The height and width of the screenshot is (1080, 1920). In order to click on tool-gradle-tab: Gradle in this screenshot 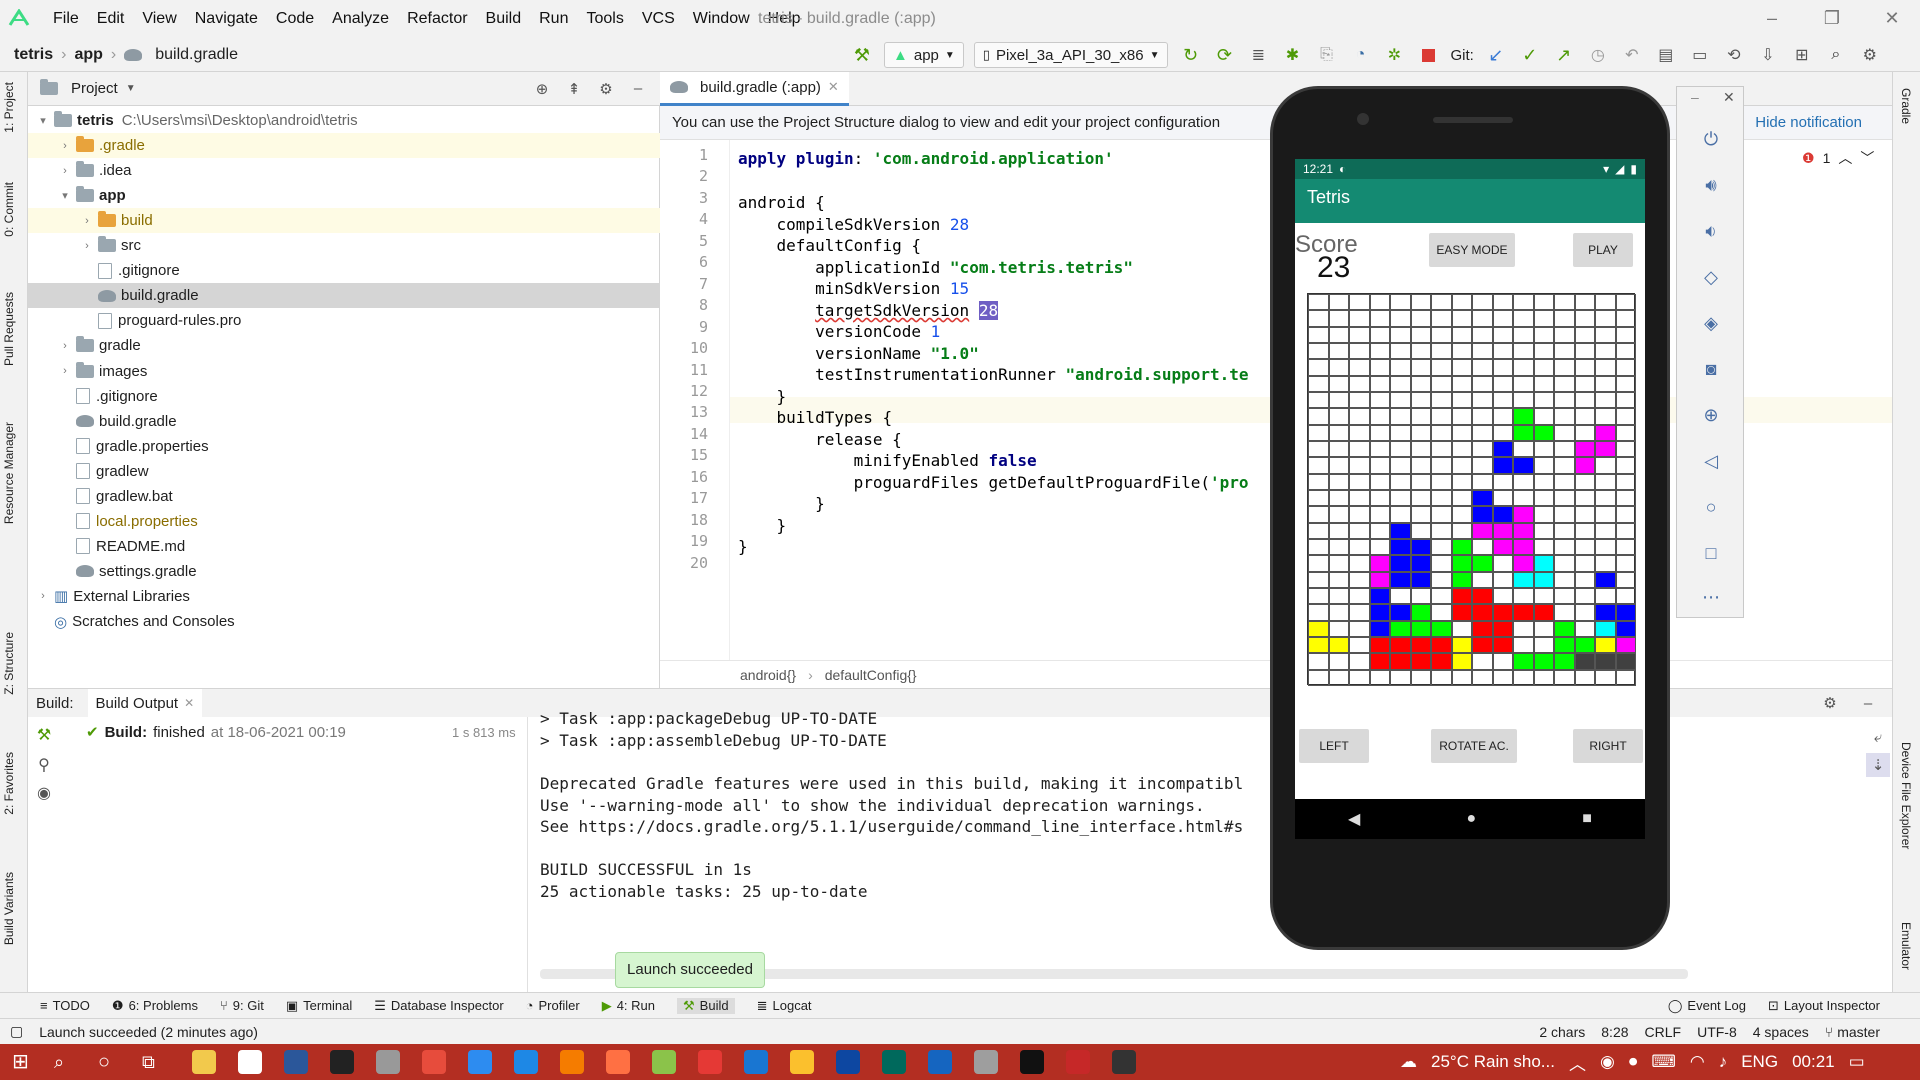, I will do `click(1906, 106)`.